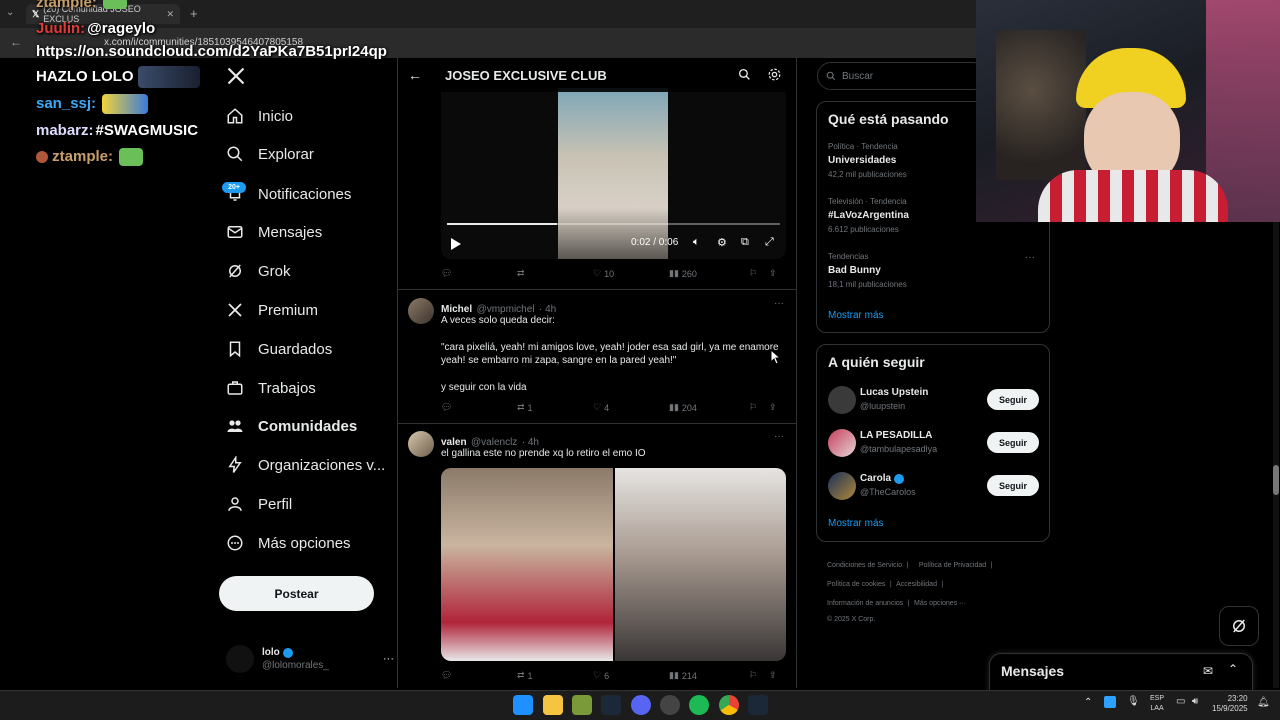 The width and height of the screenshot is (1280, 720). Describe the element at coordinates (883, 406) in the screenshot. I see `follow-handle: @luupstein` at that location.